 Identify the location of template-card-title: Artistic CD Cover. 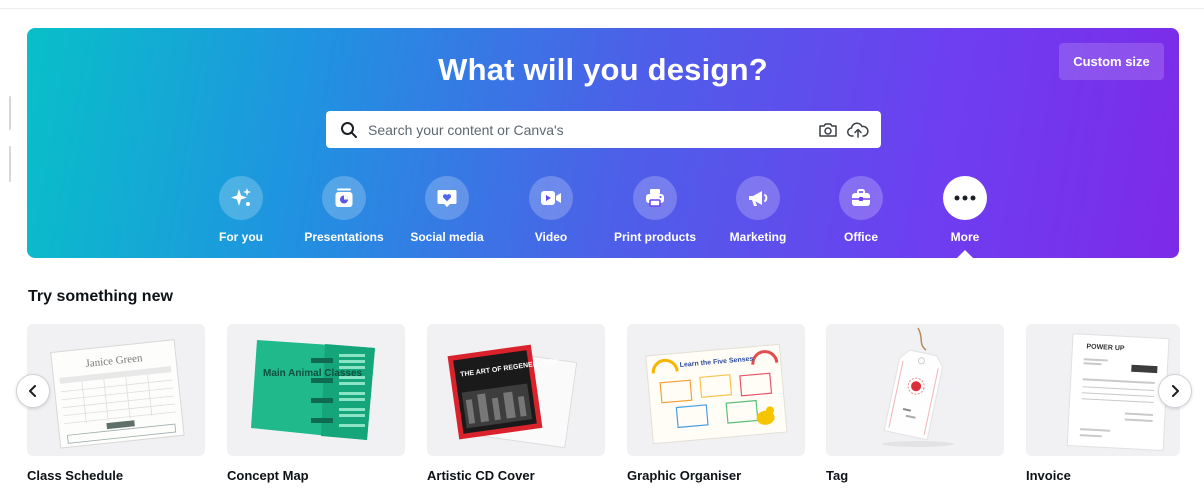
(481, 475).